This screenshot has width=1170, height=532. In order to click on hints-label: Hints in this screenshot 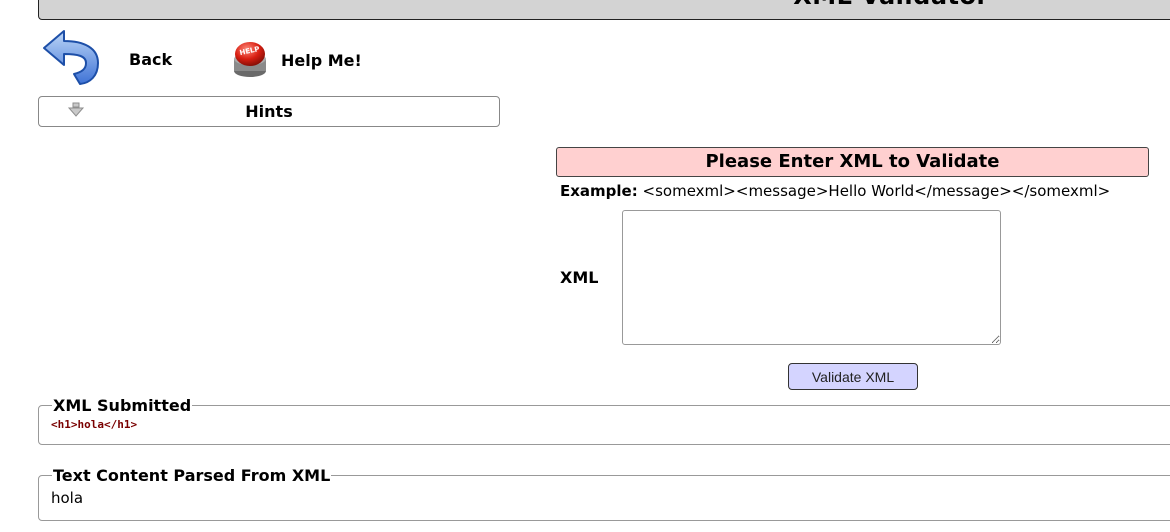, I will do `click(269, 111)`.